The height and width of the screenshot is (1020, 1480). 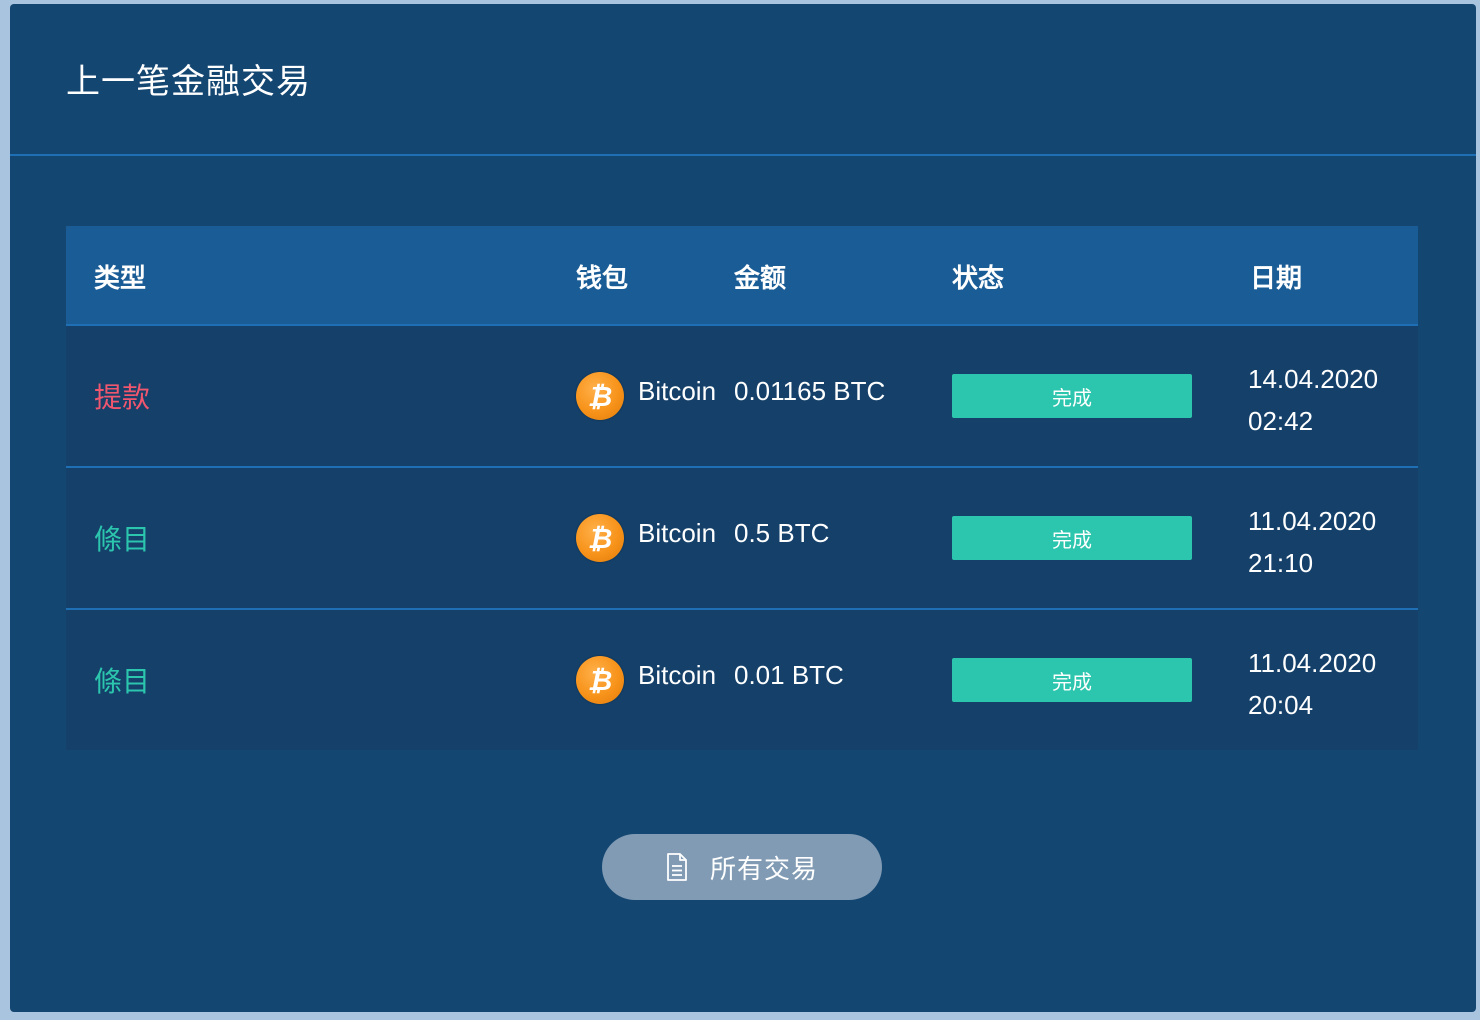 What do you see at coordinates (1281, 705) in the screenshot?
I see `transaction-time: 20:04` at bounding box center [1281, 705].